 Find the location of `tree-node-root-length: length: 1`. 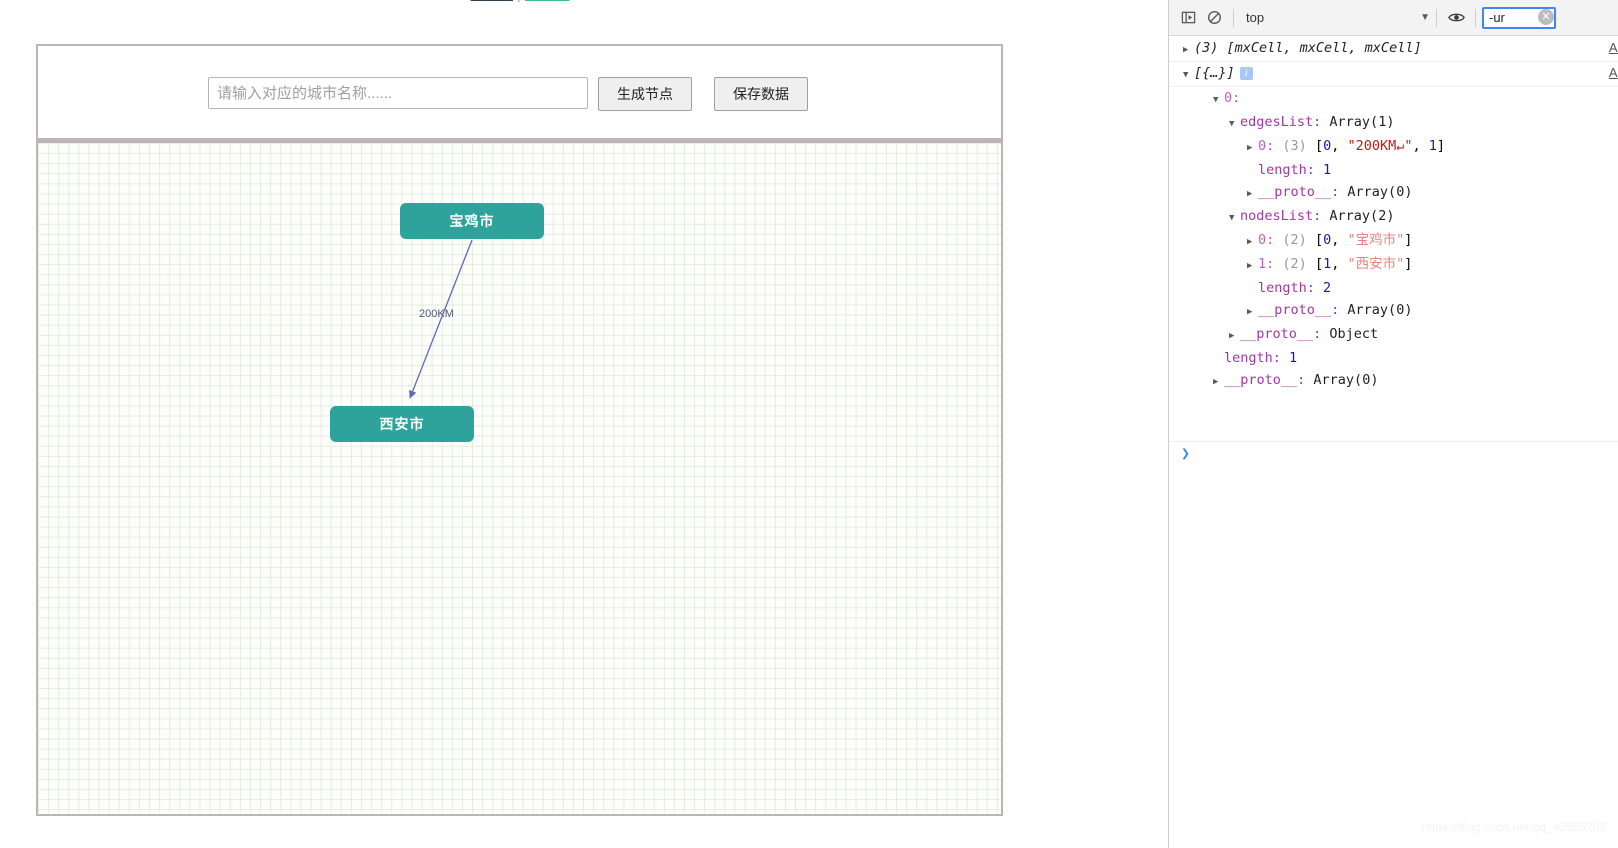

tree-node-root-length: length: 1 is located at coordinates (1393, 358).